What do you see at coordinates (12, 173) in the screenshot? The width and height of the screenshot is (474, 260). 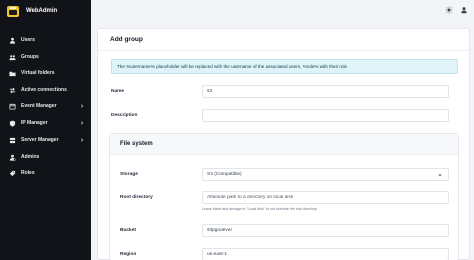 I see `roles-icon` at bounding box center [12, 173].